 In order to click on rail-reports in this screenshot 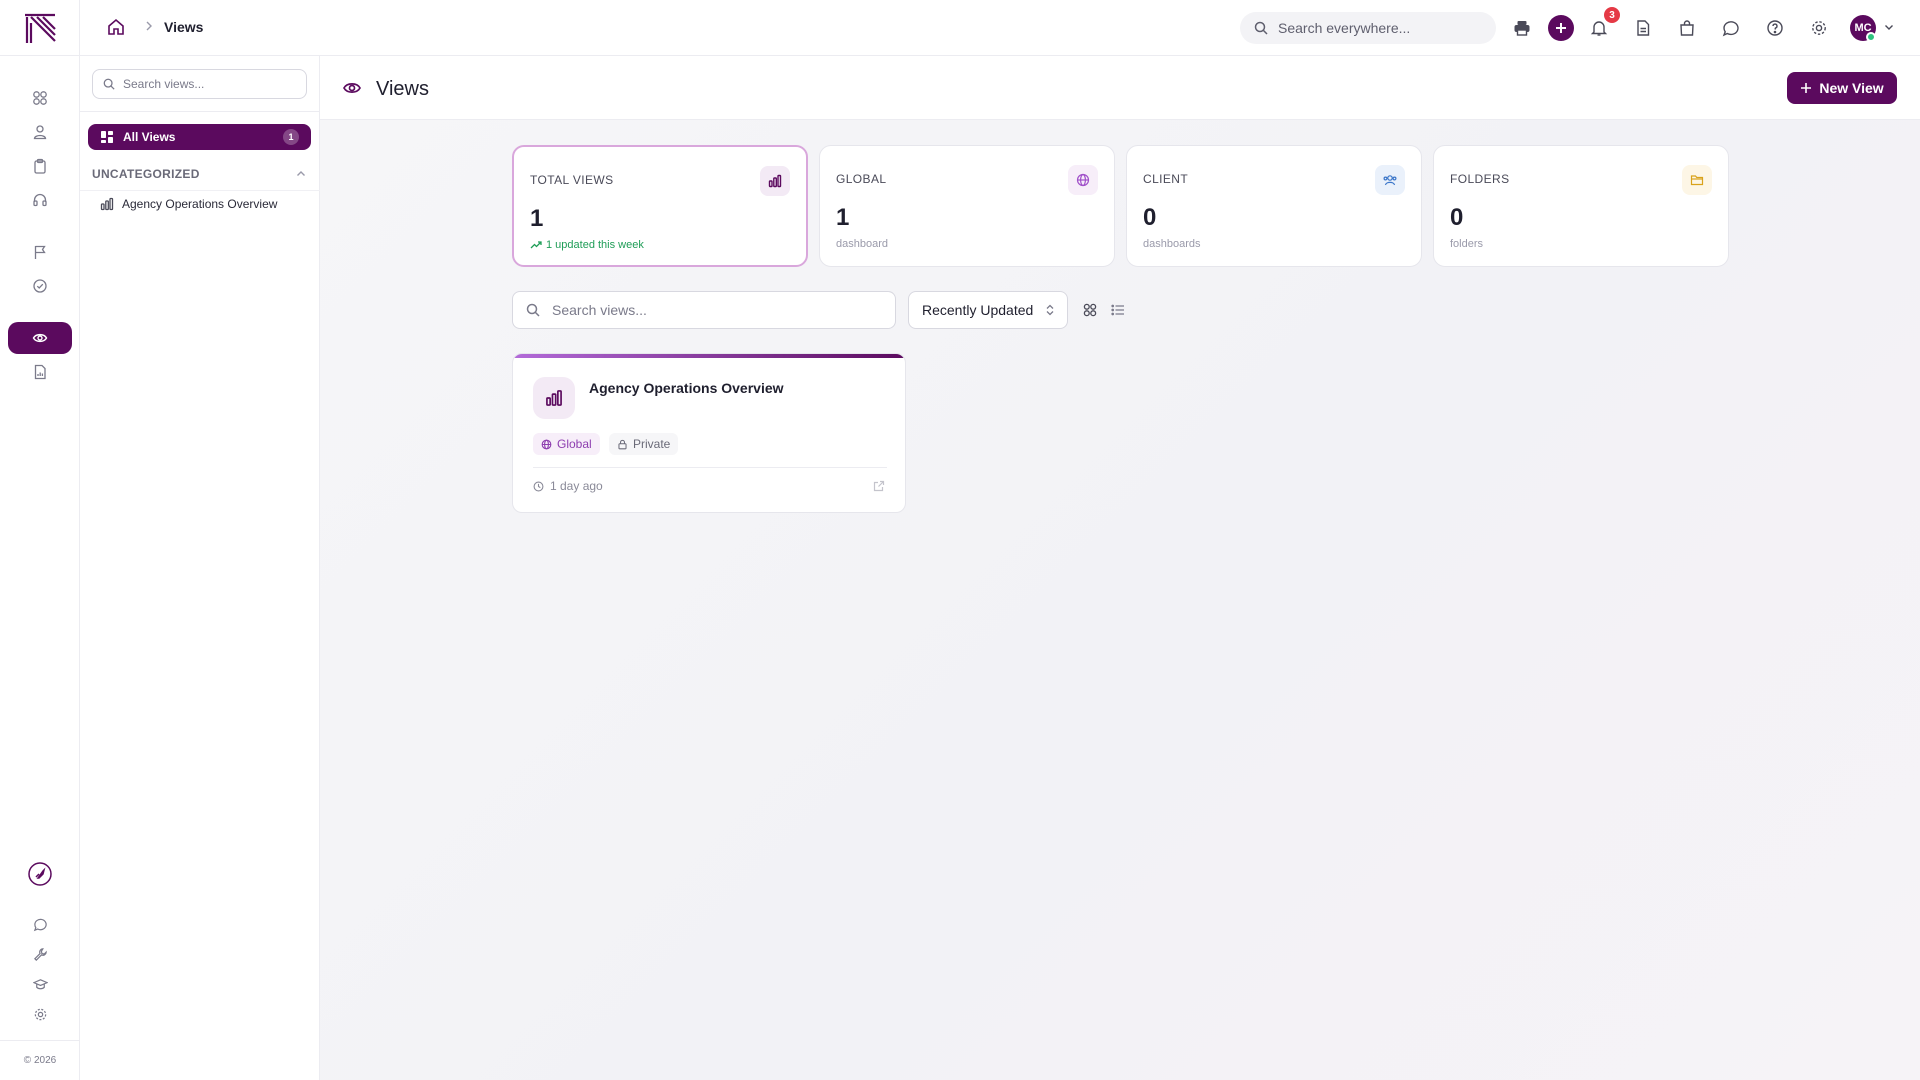, I will do `click(40, 372)`.